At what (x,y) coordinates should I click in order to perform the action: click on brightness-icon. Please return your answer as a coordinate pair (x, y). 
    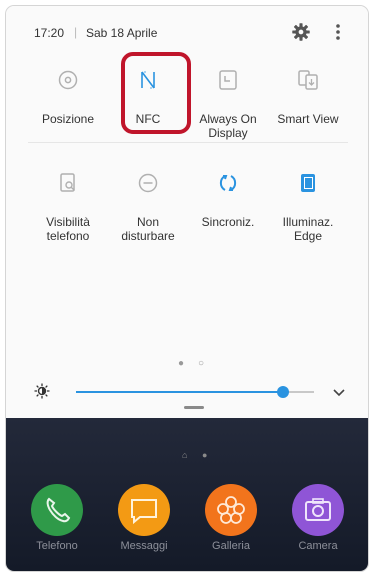
    Looking at the image, I should click on (42, 391).